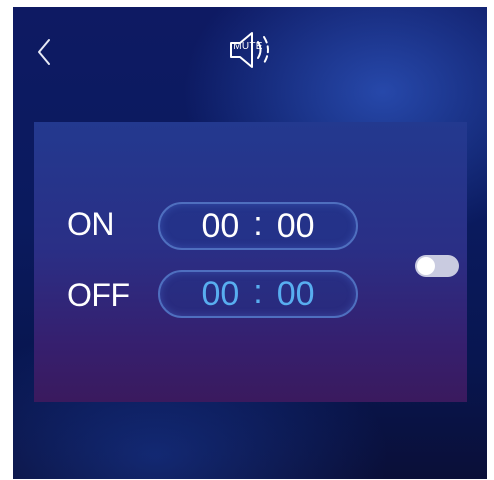 The image size is (494, 480). Describe the element at coordinates (248, 46) in the screenshot. I see `mute-label: MUTE` at that location.